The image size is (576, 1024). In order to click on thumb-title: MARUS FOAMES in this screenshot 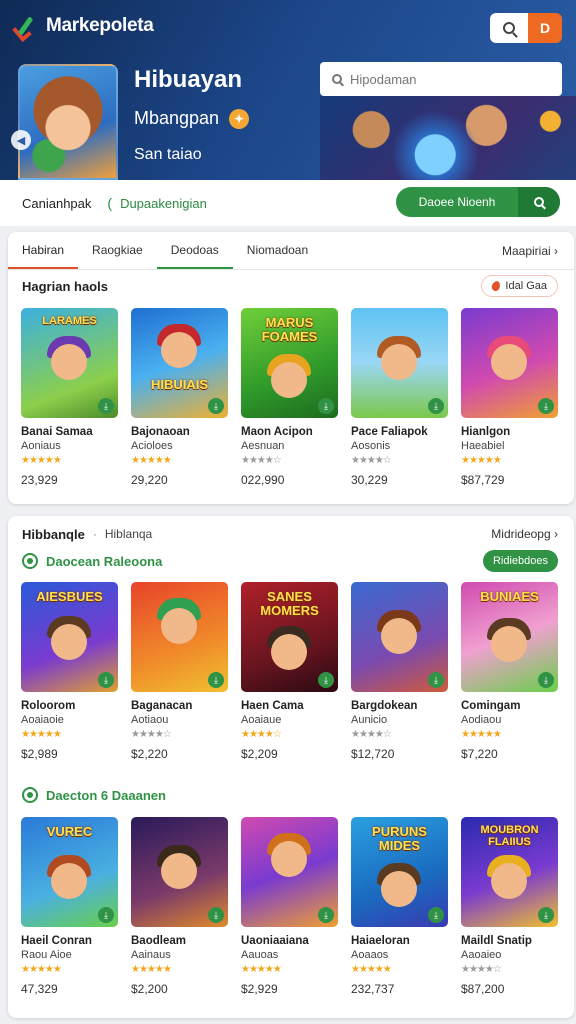, I will do `click(289, 329)`.